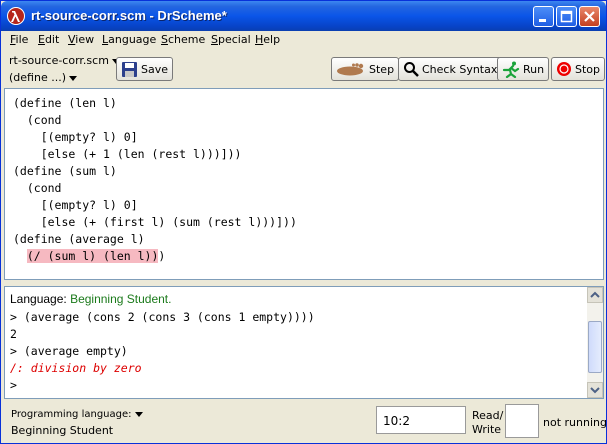 This screenshot has width=607, height=444. What do you see at coordinates (382, 69) in the screenshot?
I see `step-label: Step` at bounding box center [382, 69].